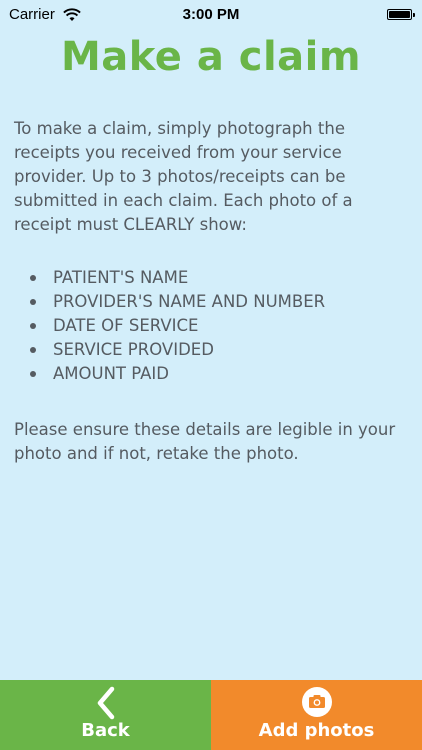 This screenshot has width=422, height=750. Describe the element at coordinates (211, 57) in the screenshot. I see `page-title: Make a claim` at that location.